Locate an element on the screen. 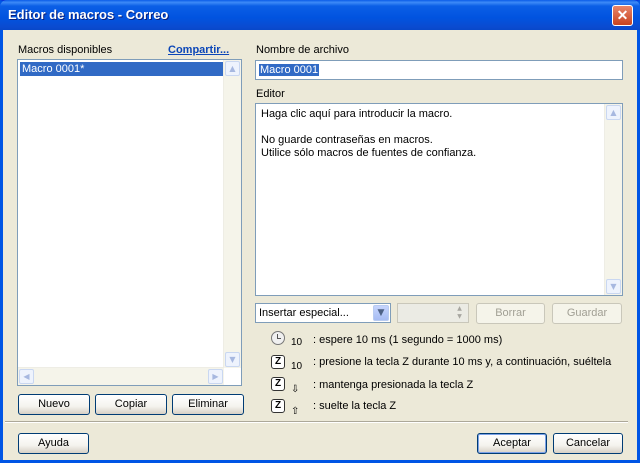 The height and width of the screenshot is (463, 640). macros-available-label: Macros disponibles is located at coordinates (65, 50).